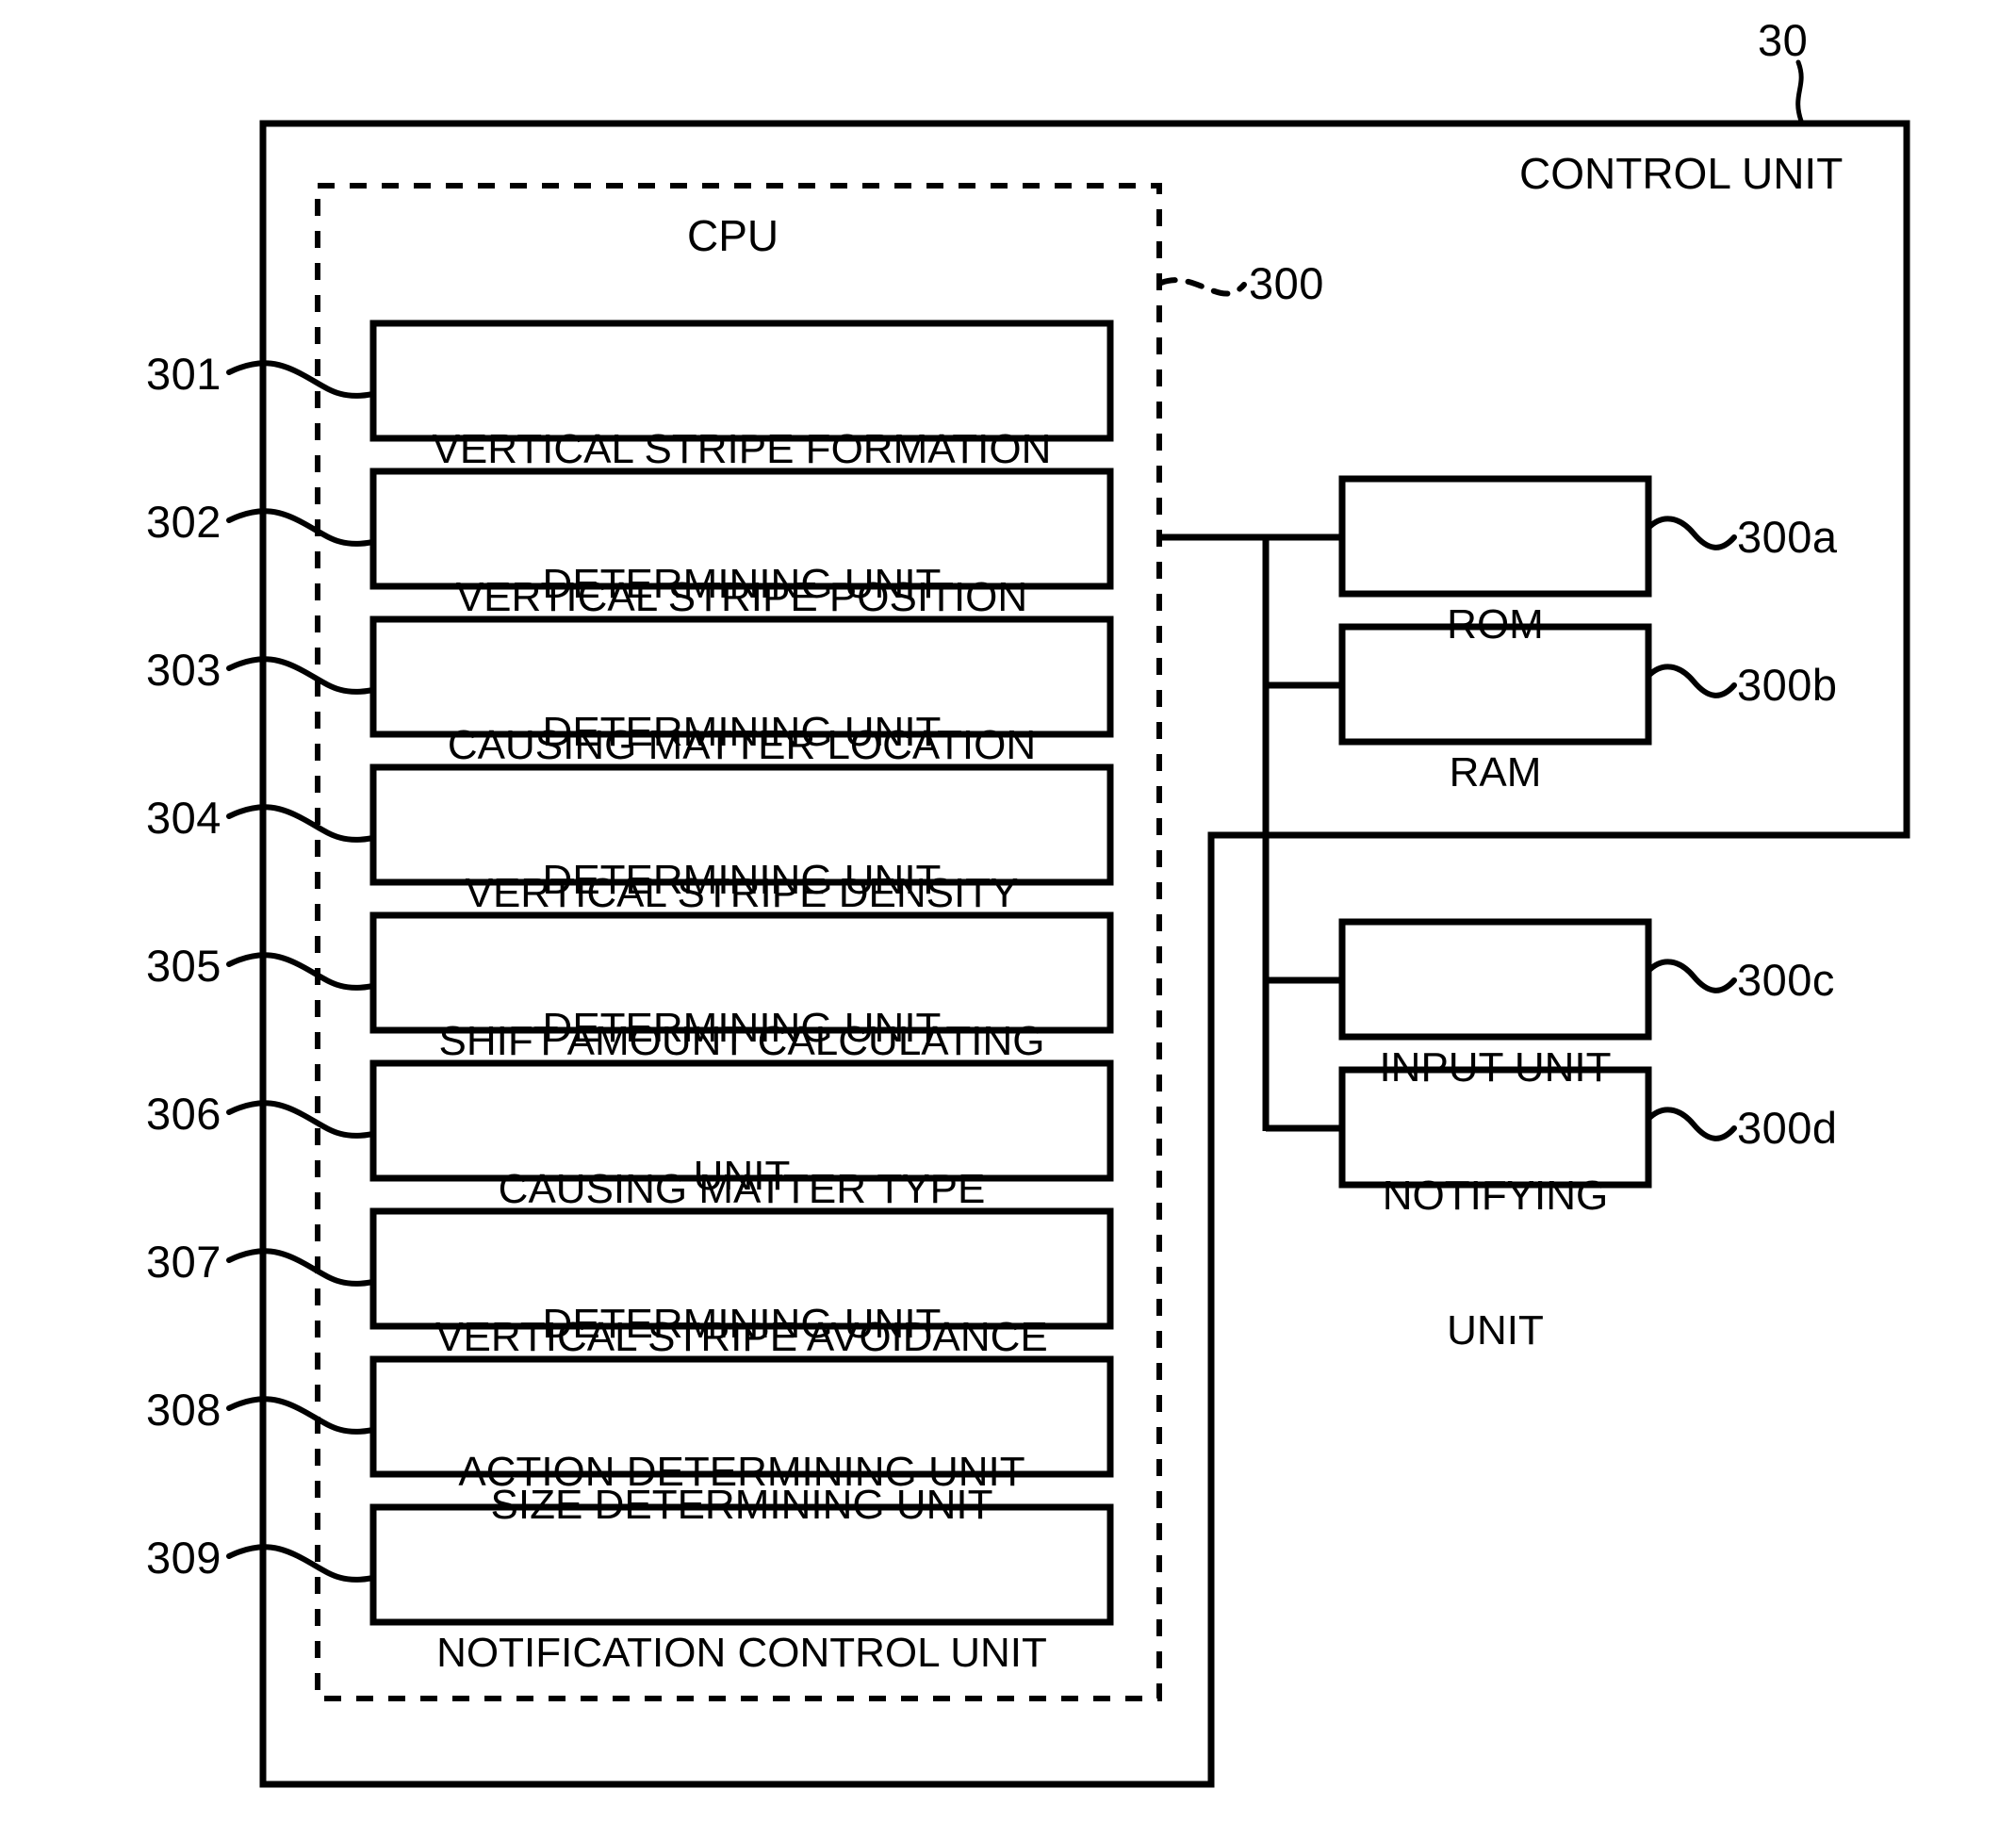 This screenshot has width=2016, height=1838. Describe the element at coordinates (1495, 1330) in the screenshot. I see `block-label-notifying-unit-line2: UNIT` at that location.